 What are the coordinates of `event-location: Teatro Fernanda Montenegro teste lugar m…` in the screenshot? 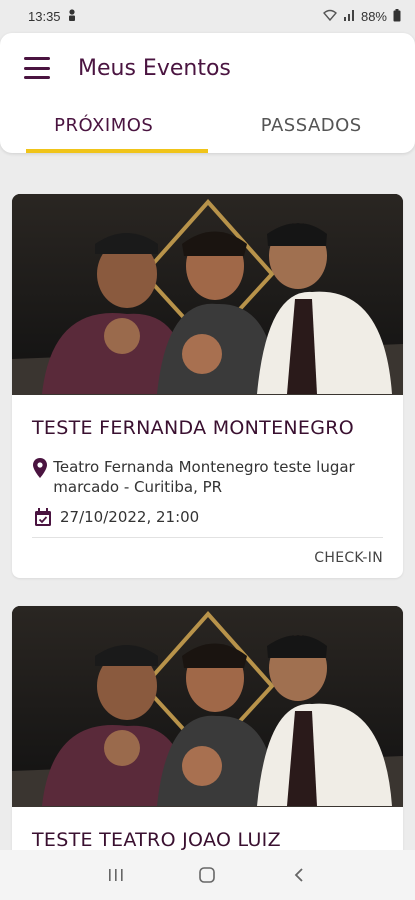 It's located at (204, 477).